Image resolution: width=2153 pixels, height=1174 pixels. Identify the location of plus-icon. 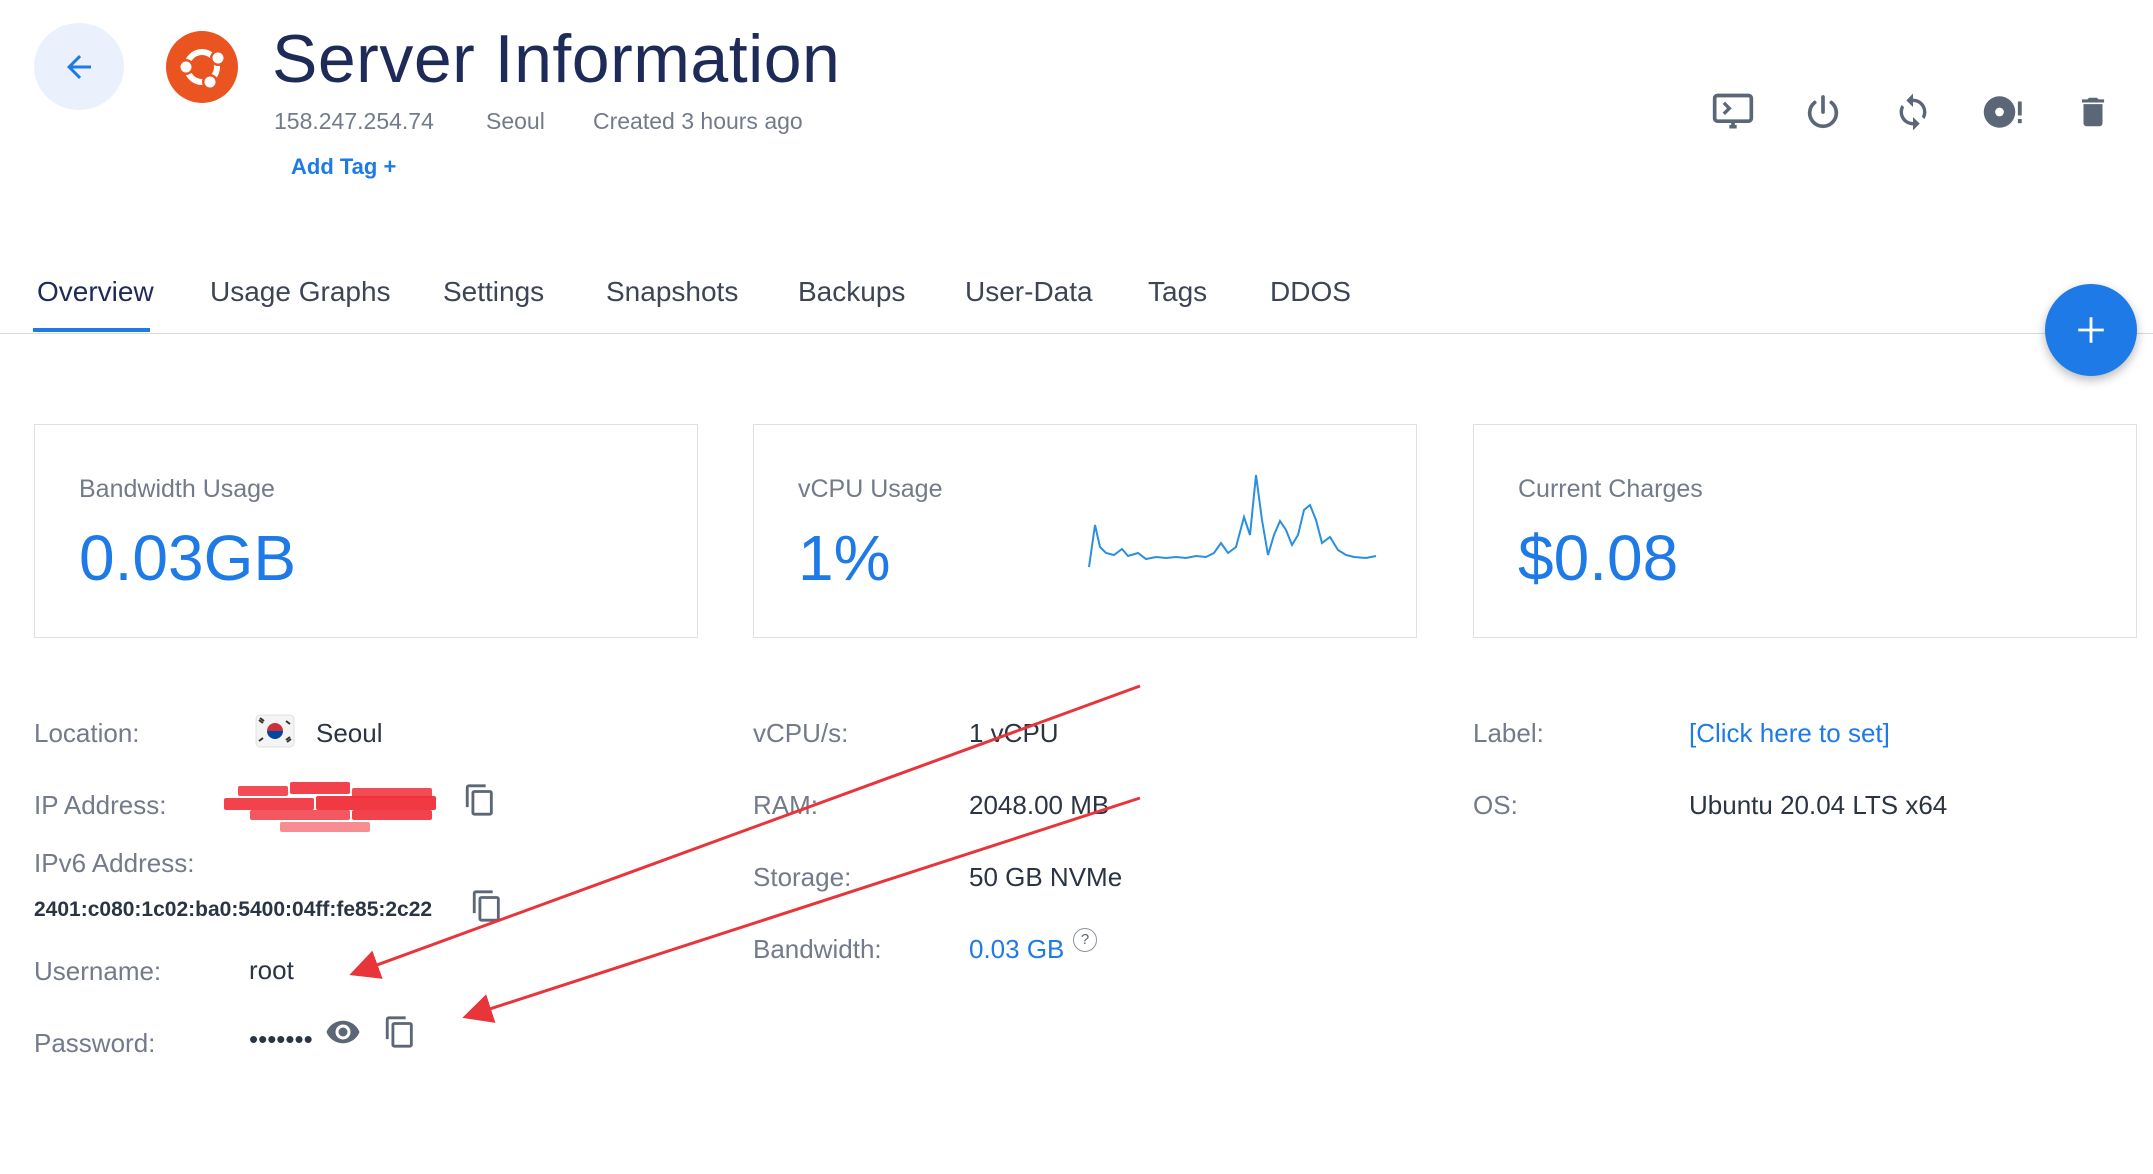
(2091, 330).